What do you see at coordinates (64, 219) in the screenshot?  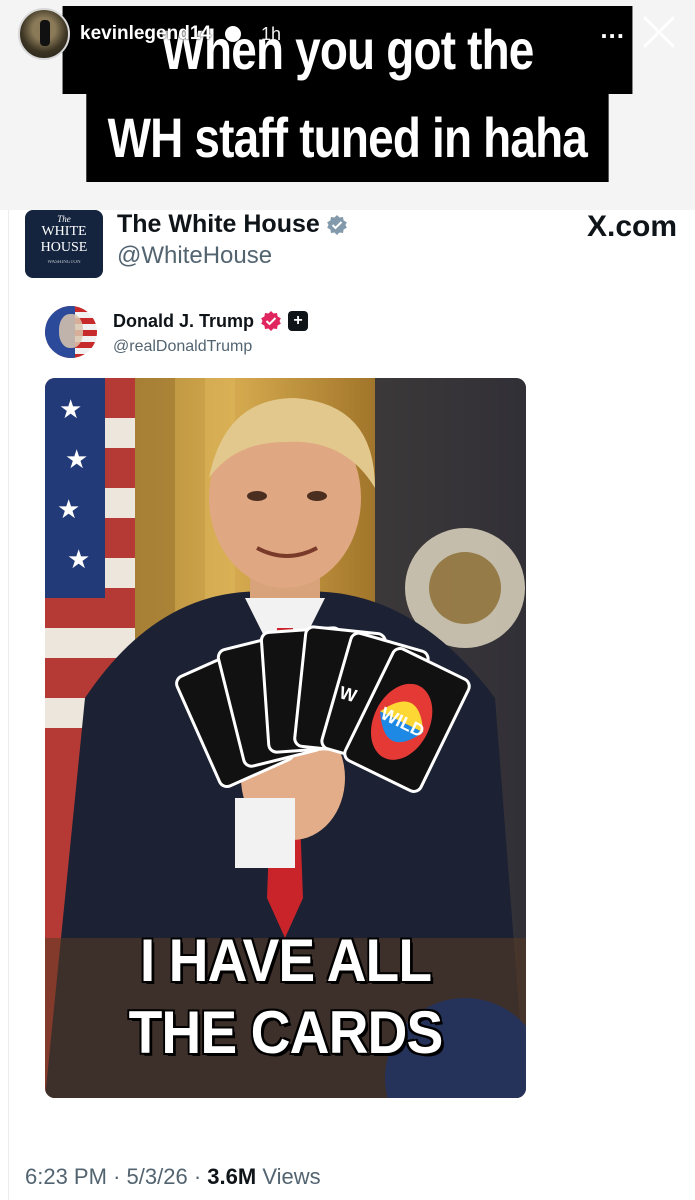 I see `logo-text-the: The` at bounding box center [64, 219].